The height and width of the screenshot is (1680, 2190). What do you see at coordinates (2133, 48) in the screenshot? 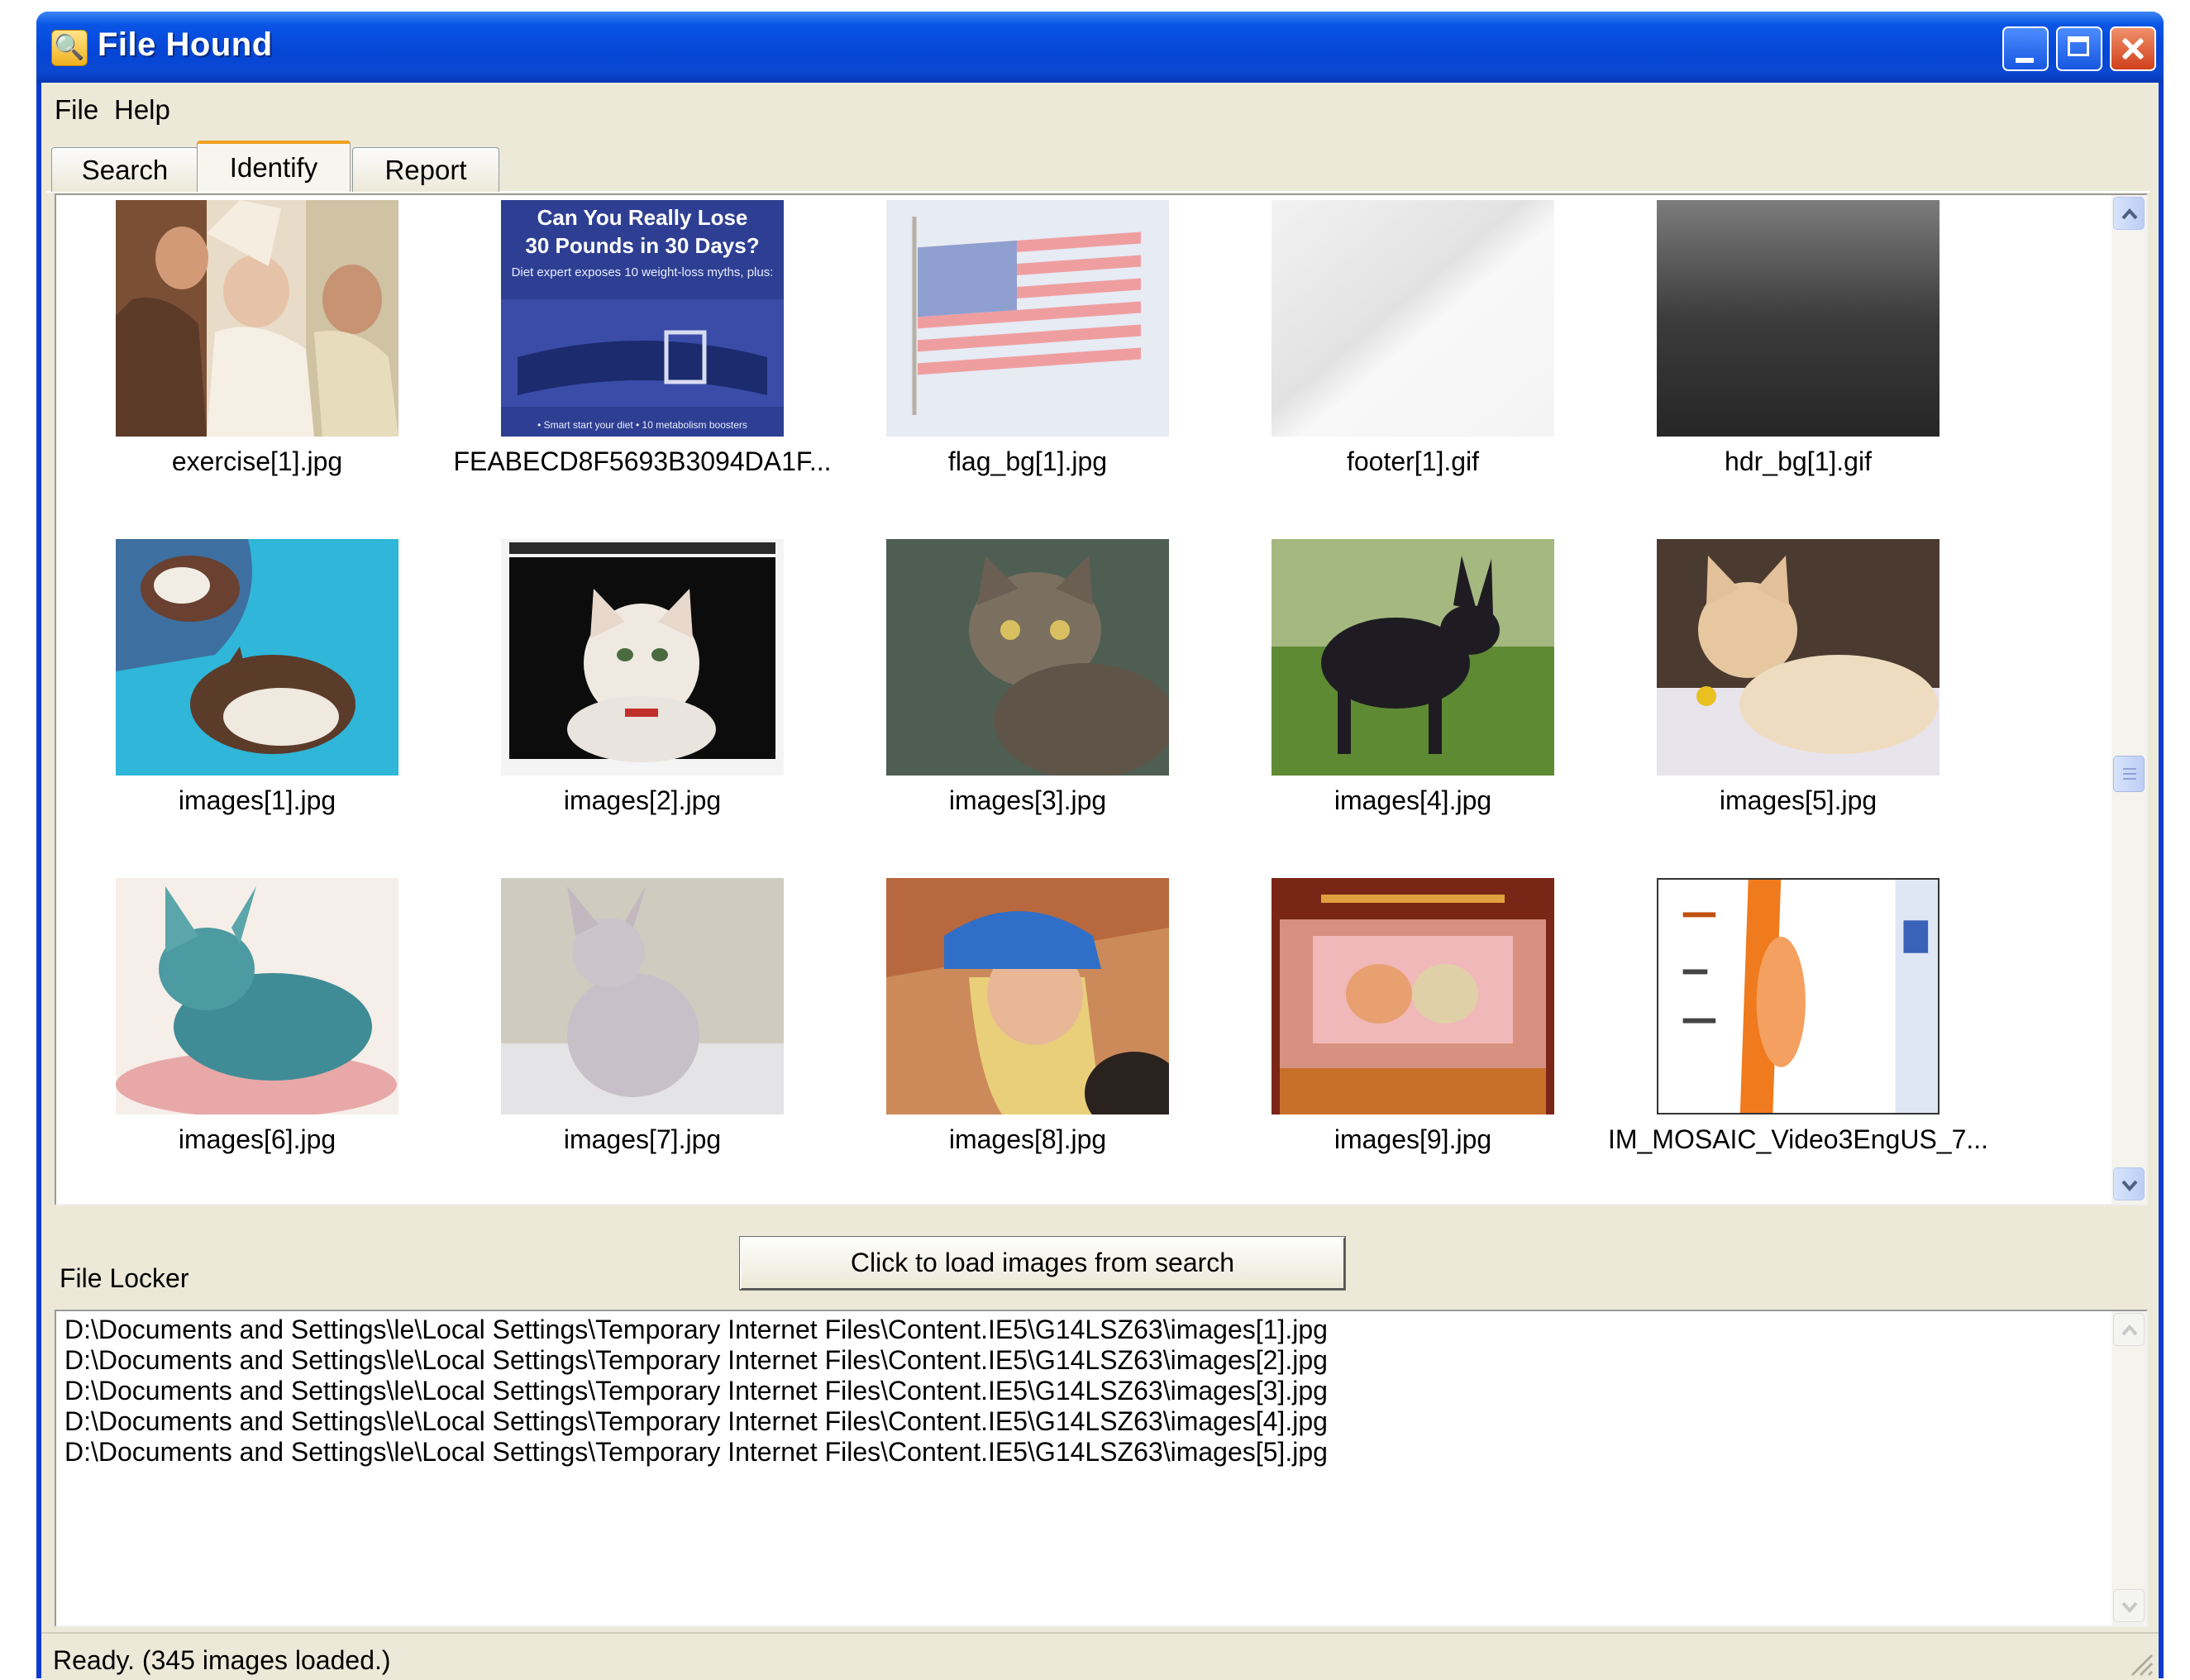
I see `close-button` at bounding box center [2133, 48].